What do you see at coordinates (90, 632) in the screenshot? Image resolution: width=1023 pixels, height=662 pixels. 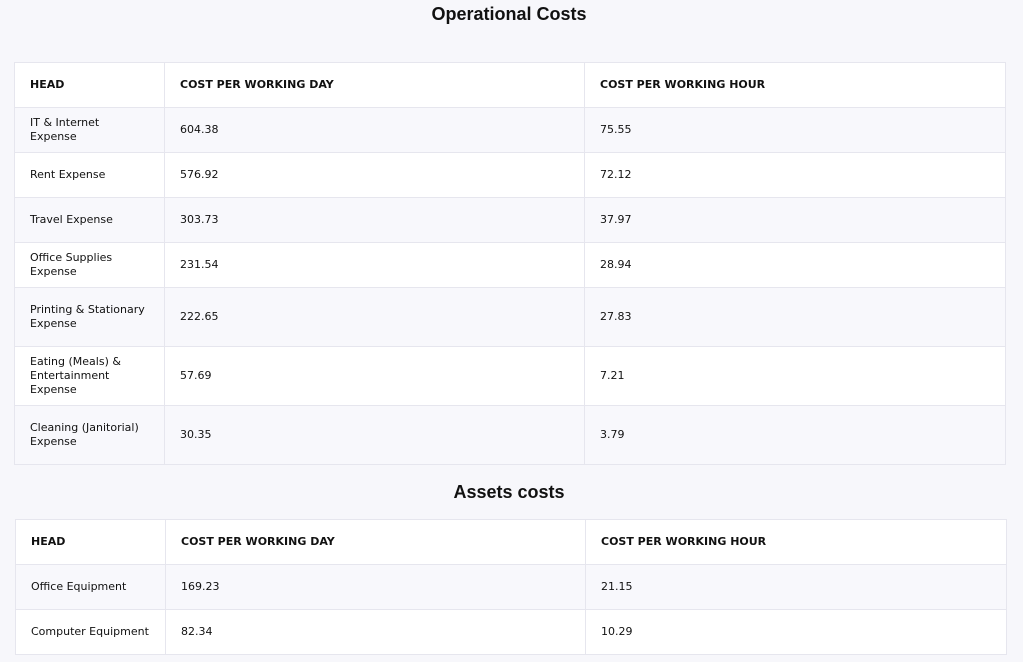 I see `cell-head: Computer Equipment` at bounding box center [90, 632].